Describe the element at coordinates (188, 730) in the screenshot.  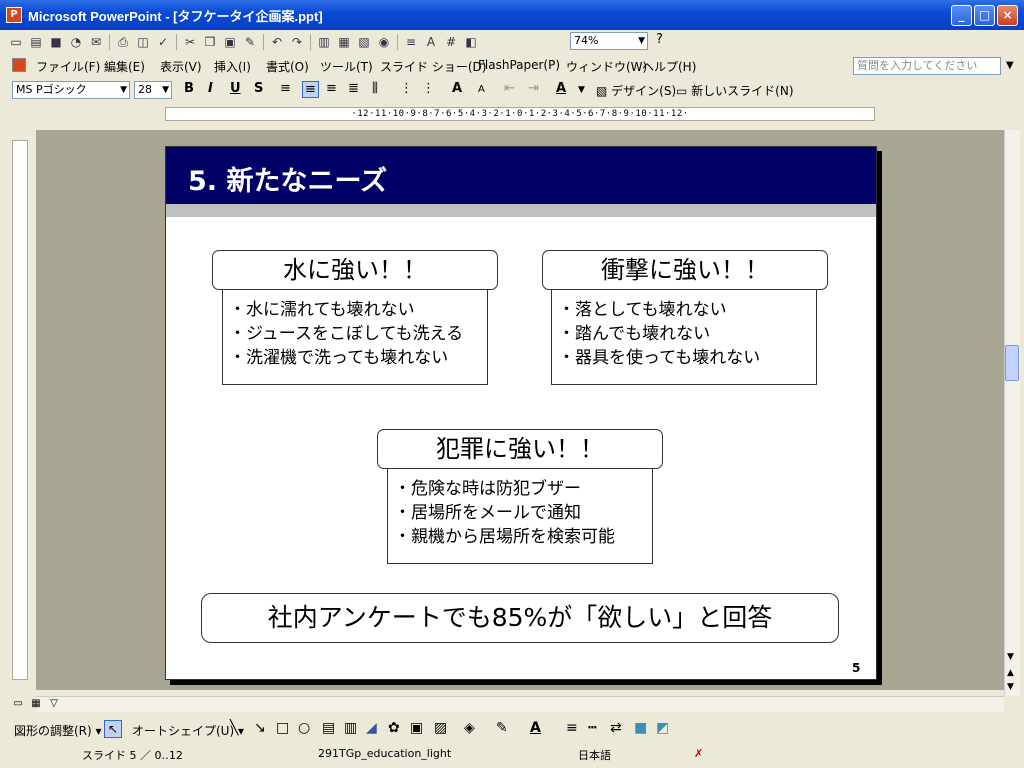
I see `autoshapes-button: オートシェイプ(U) ▾` at that location.